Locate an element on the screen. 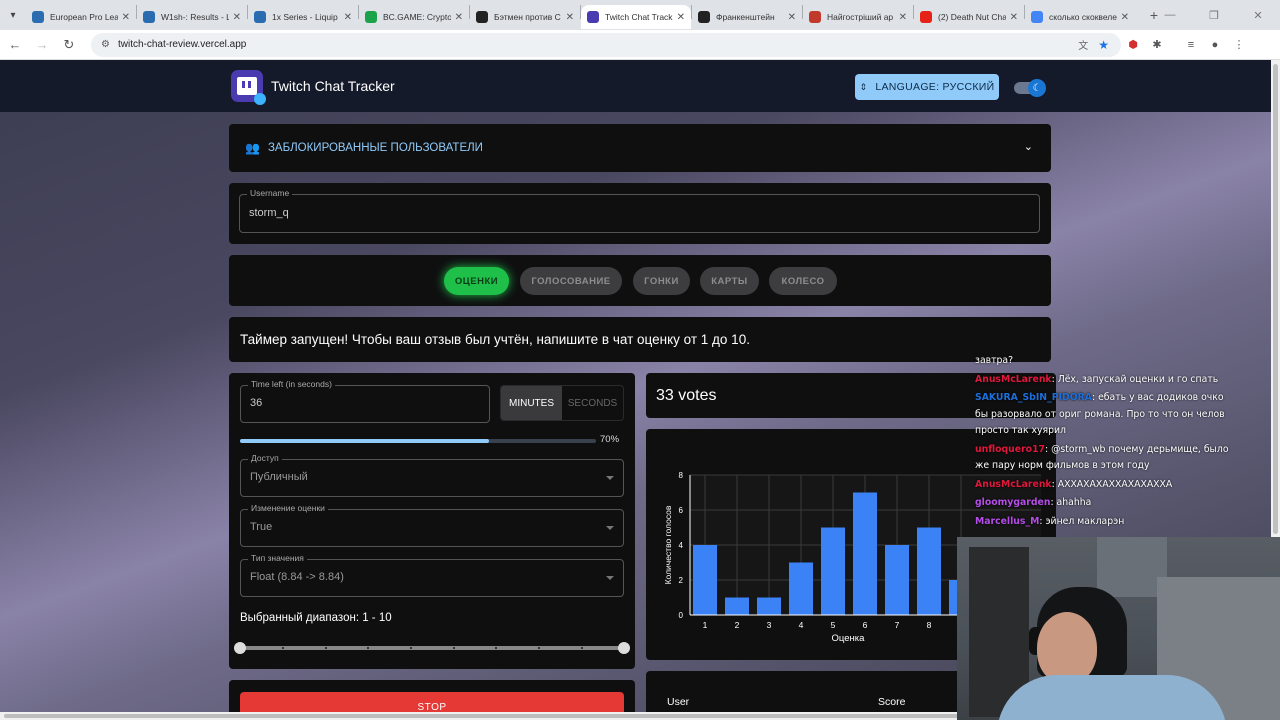  minutes-button: MINUTES is located at coordinates (531, 403).